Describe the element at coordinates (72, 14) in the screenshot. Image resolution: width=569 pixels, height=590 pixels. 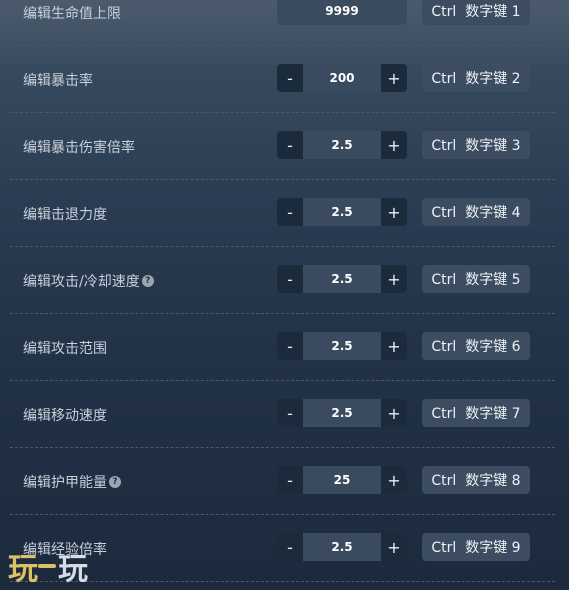
I see `option-label: 编辑生命值上限` at that location.